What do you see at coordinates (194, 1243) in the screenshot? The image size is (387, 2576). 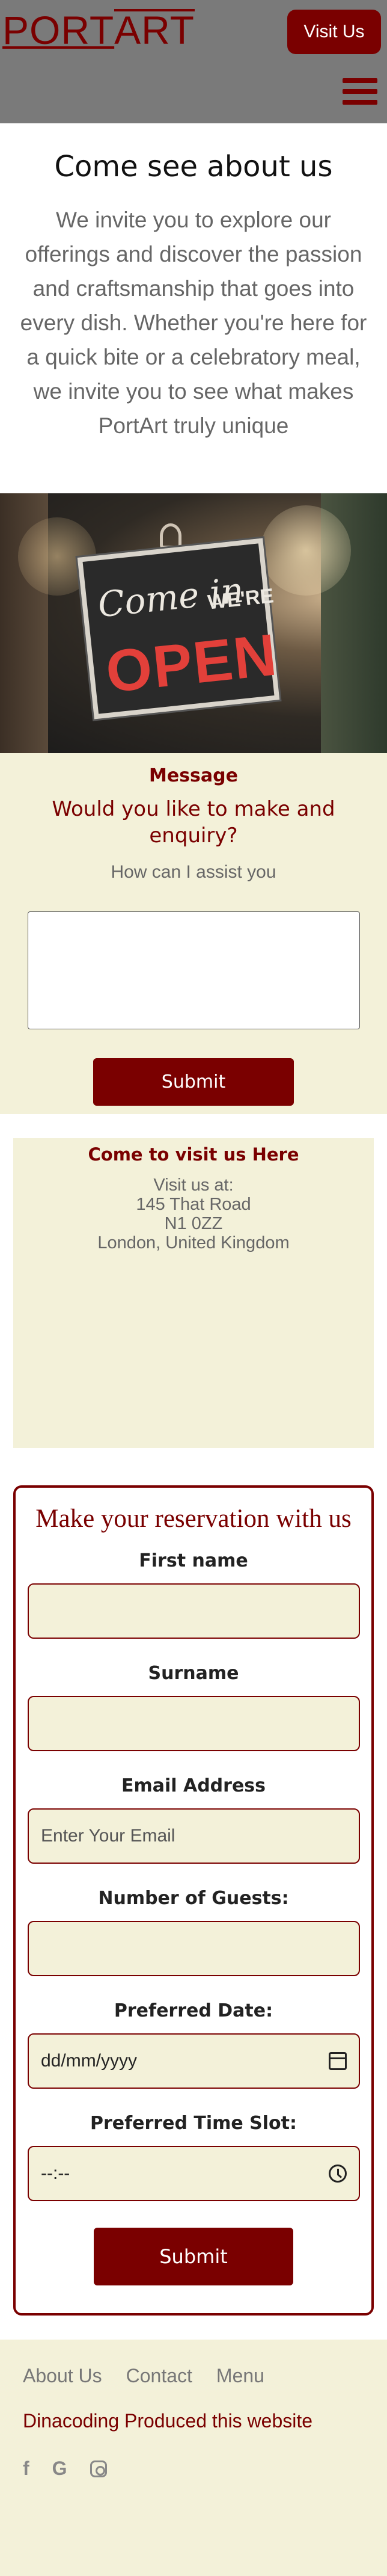 I see `address-line: London, United Kingdom` at bounding box center [194, 1243].